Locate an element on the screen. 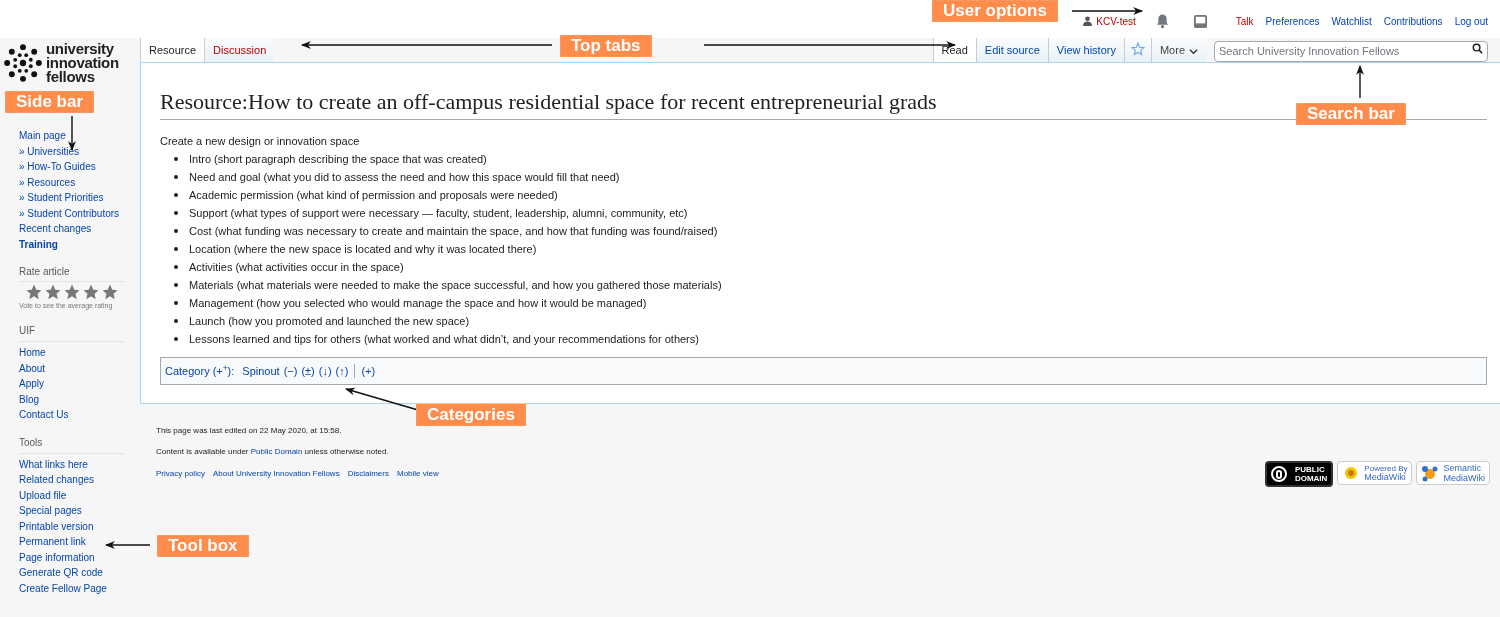  inbox-icon is located at coordinates (1200, 21).